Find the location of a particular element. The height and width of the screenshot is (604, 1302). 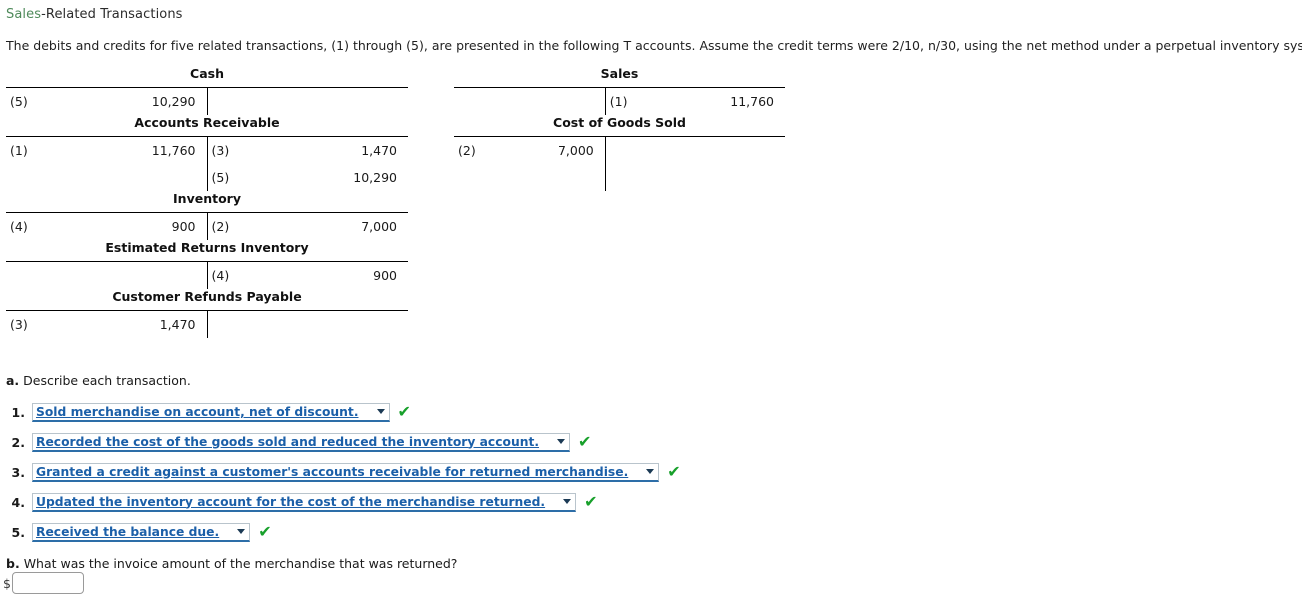

t-account-row: (4) 900 (2) 7,000 is located at coordinates (207, 226).